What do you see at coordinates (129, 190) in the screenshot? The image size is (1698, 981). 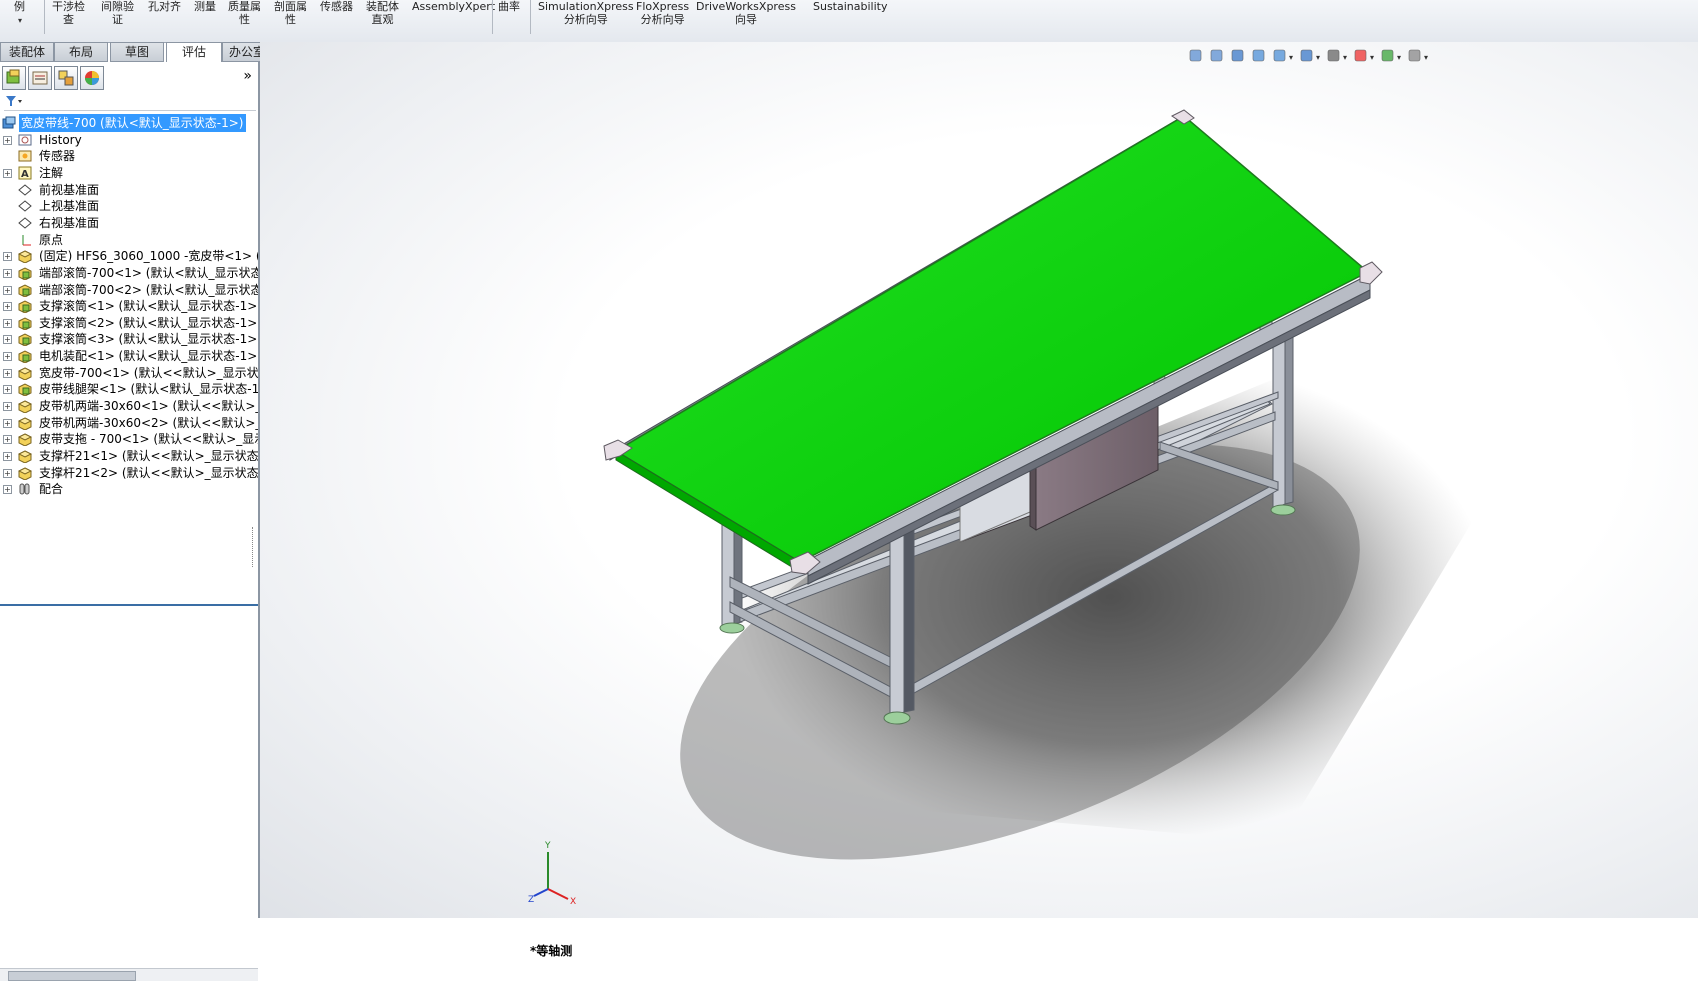 I see `tree-item: 前视基准面` at bounding box center [129, 190].